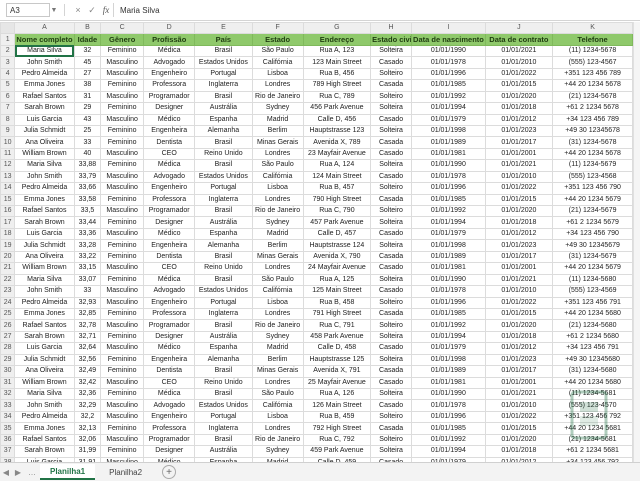 The width and height of the screenshot is (640, 481). What do you see at coordinates (44, 85) in the screenshot?
I see `table-cell: Emma Jones` at bounding box center [44, 85].